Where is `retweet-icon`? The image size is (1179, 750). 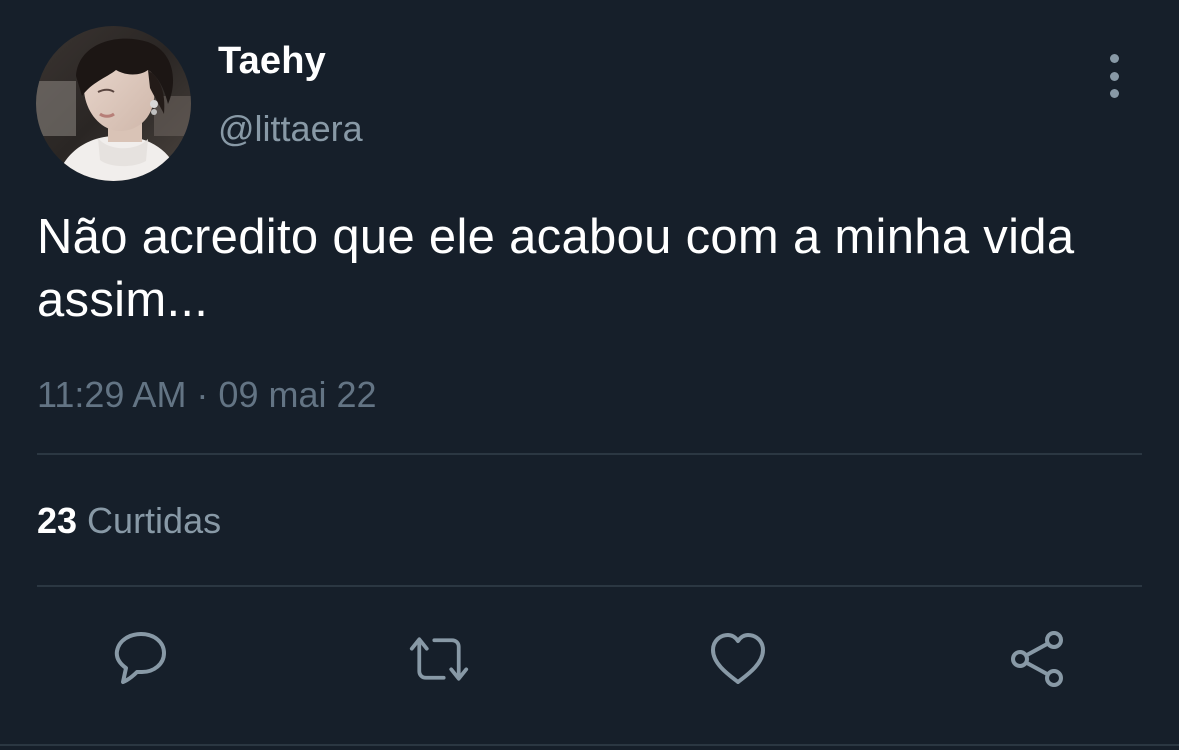 retweet-icon is located at coordinates (439, 659).